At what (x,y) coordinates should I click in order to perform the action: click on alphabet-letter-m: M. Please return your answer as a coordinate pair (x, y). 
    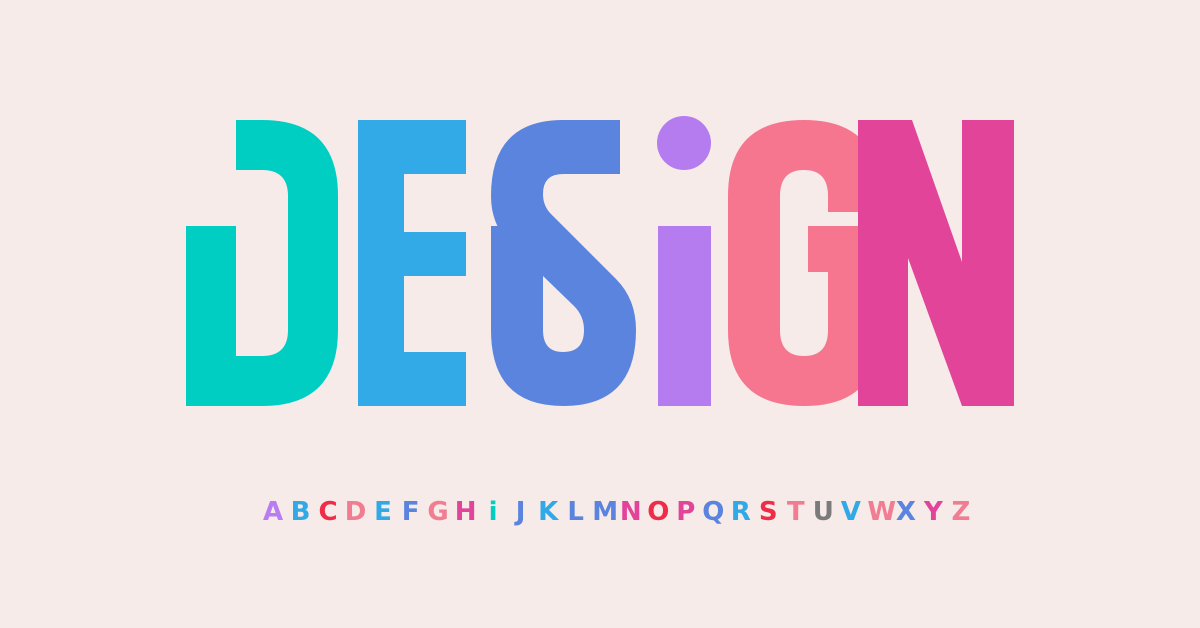
    Looking at the image, I should click on (605, 512).